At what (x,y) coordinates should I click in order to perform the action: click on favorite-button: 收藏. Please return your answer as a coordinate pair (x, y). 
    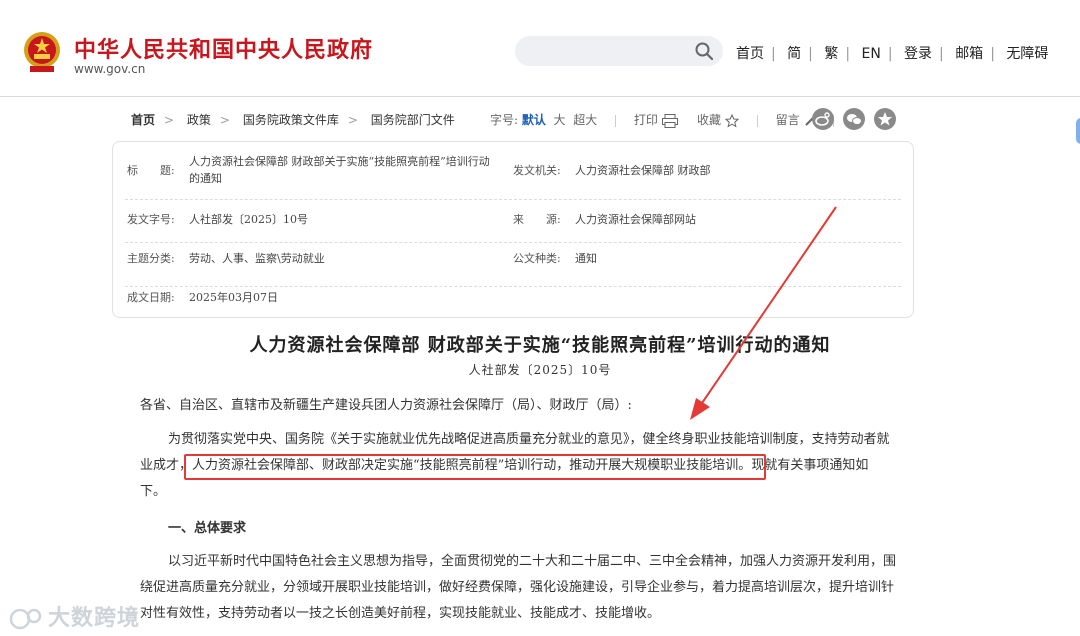
    Looking at the image, I should click on (717, 120).